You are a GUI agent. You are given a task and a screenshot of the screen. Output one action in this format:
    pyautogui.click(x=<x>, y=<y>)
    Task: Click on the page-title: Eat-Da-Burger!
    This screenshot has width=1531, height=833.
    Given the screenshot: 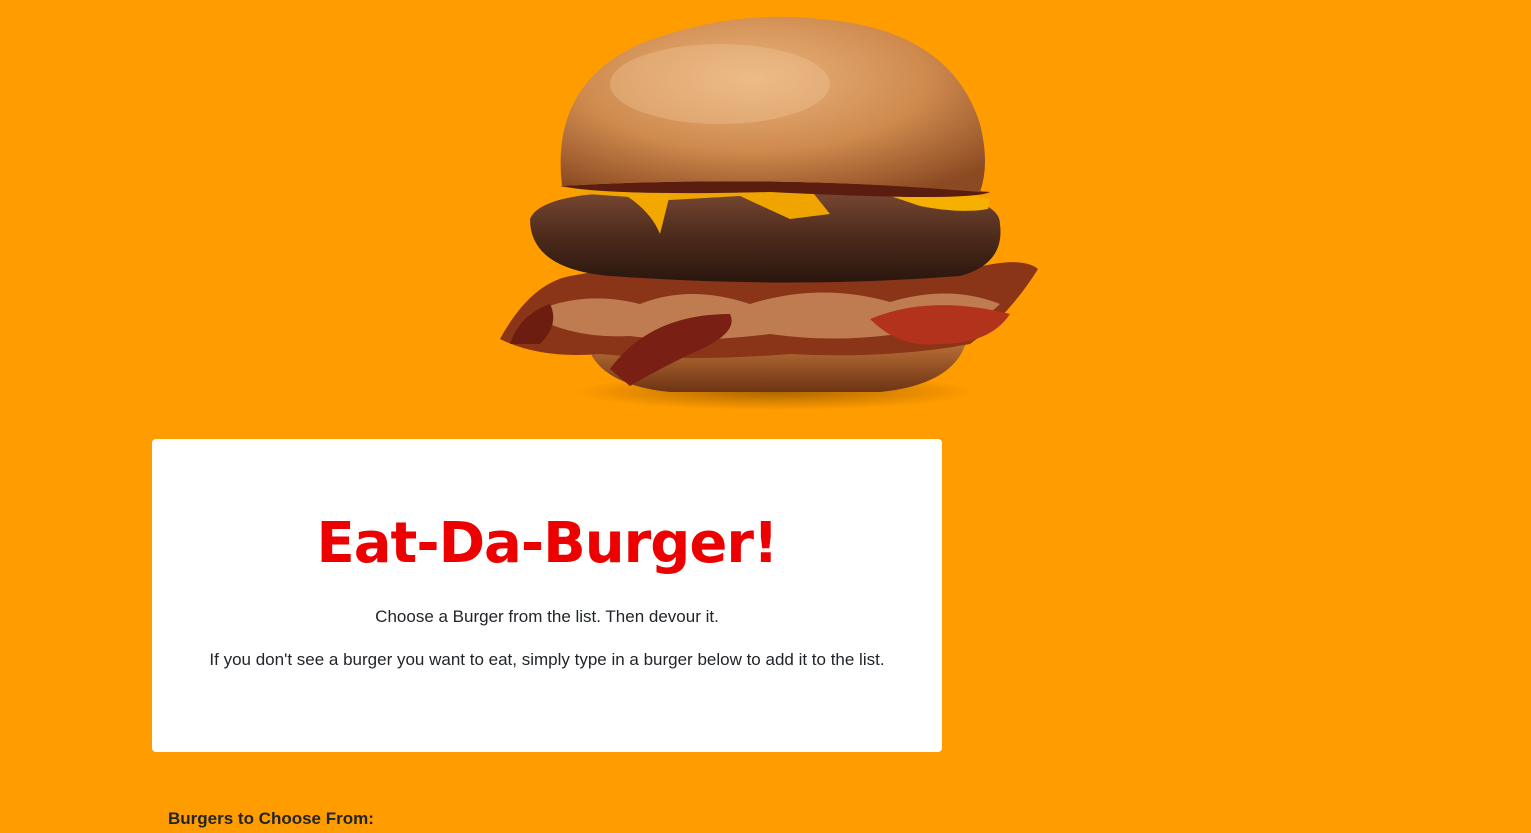 What is the action you would take?
    pyautogui.click(x=547, y=543)
    